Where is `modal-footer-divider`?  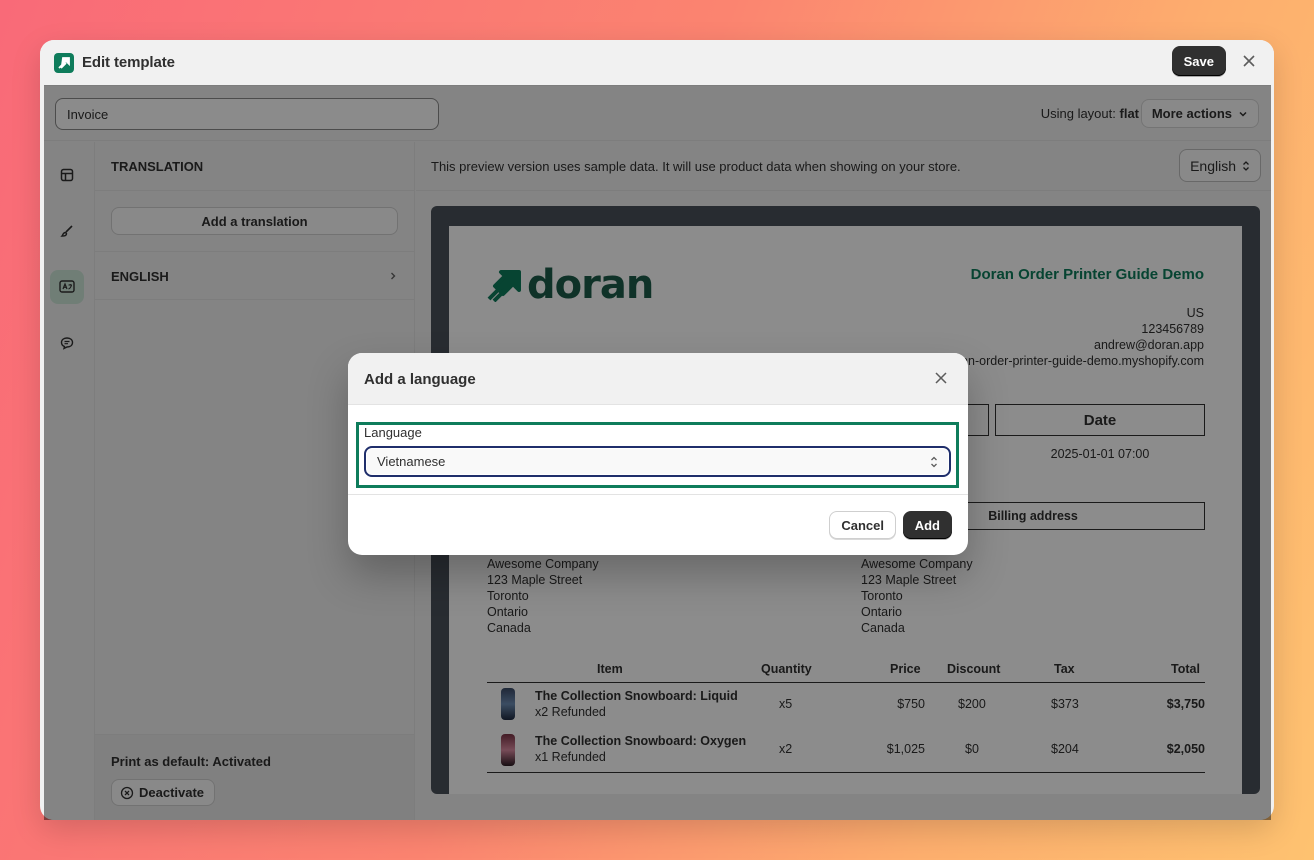
modal-footer-divider is located at coordinates (658, 494).